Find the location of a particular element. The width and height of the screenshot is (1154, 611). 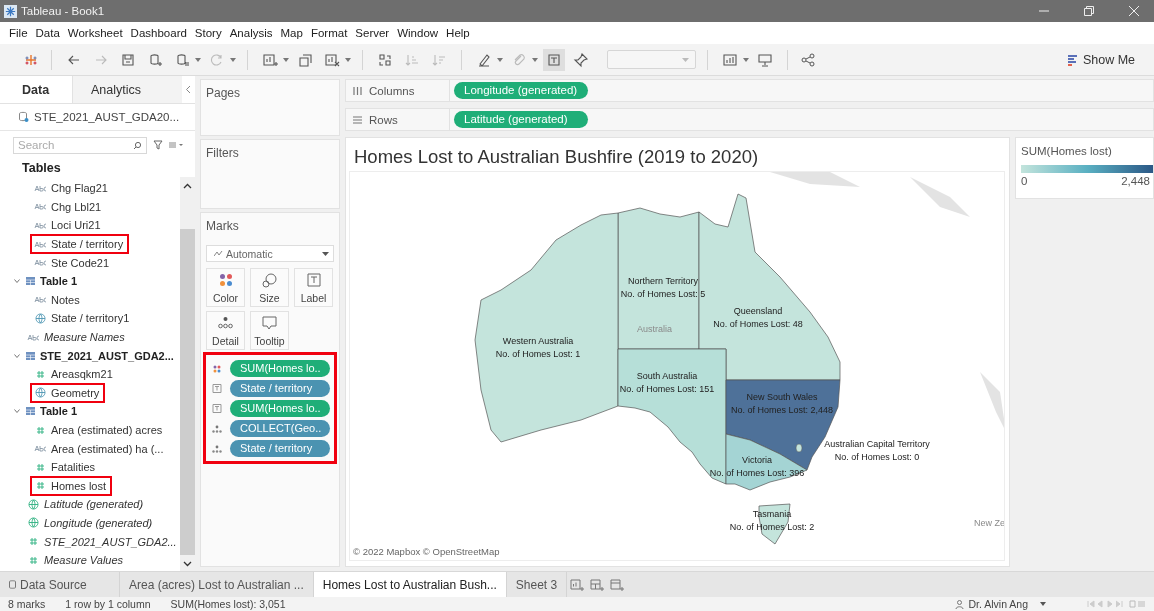

menu-item: Dashboard is located at coordinates (158, 33).